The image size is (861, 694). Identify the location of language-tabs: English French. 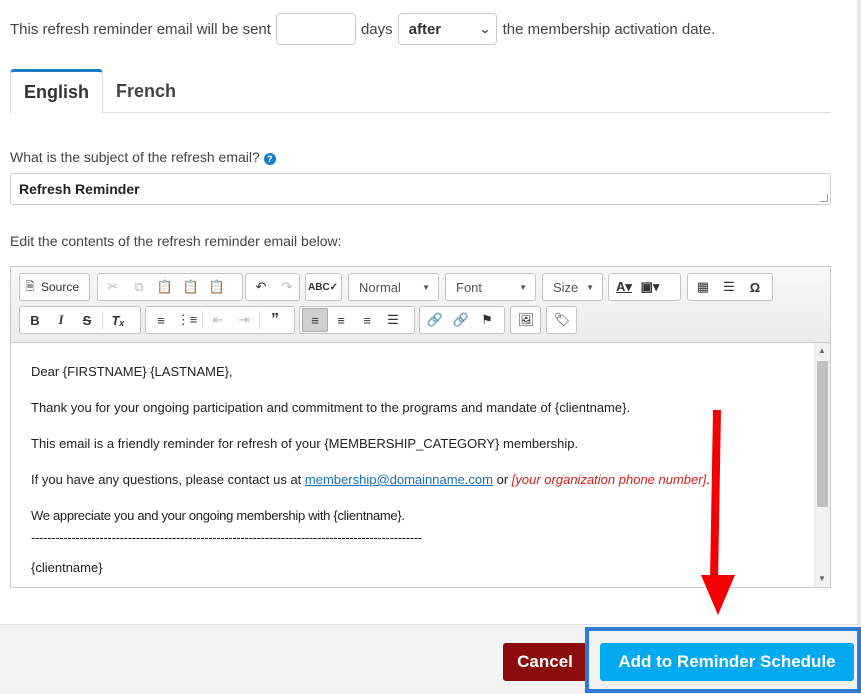
(420, 91).